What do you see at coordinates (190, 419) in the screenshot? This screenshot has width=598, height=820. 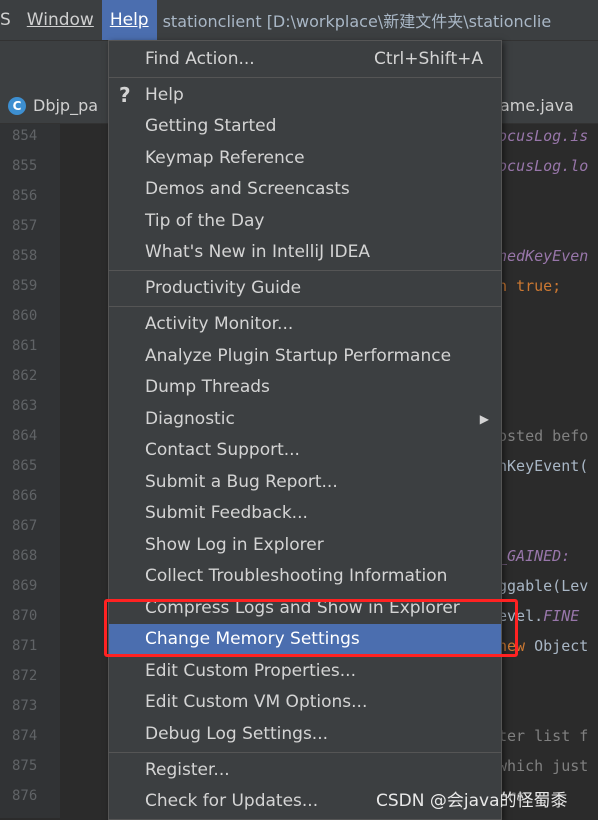 I see `diagnostic-label: Diagnostic` at bounding box center [190, 419].